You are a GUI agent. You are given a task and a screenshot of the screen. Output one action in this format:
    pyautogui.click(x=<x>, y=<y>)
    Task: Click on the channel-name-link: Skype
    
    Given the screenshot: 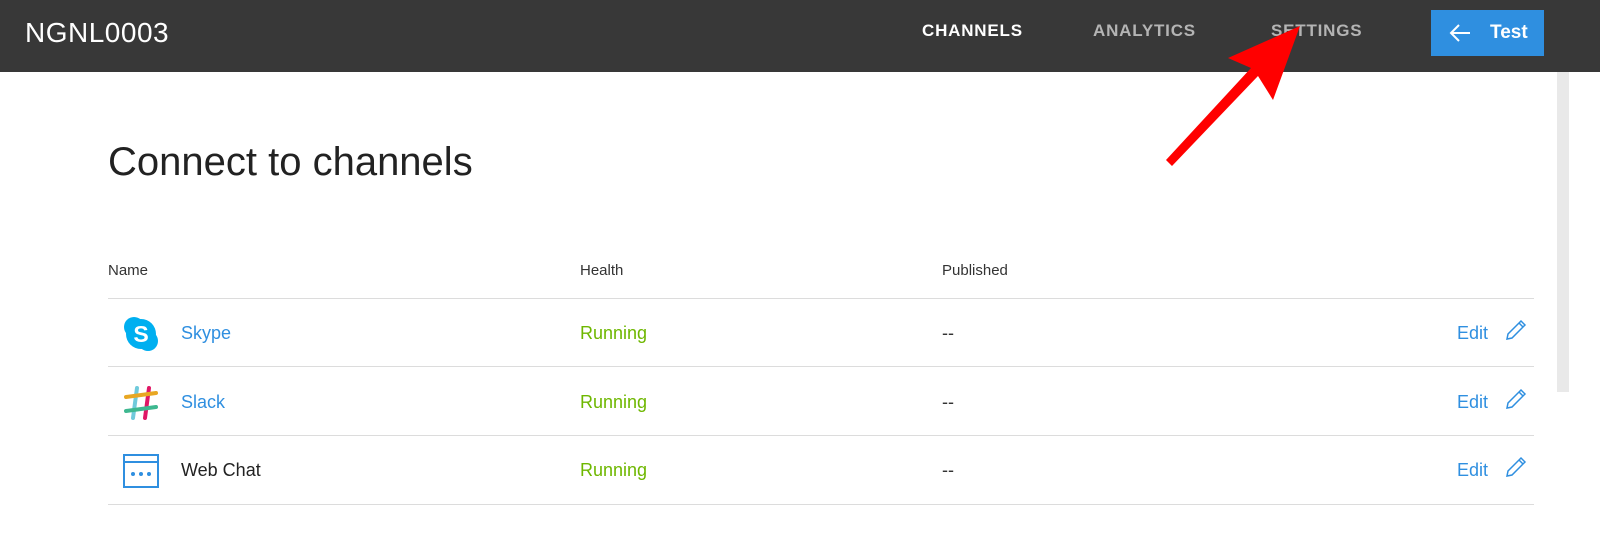 What is the action you would take?
    pyautogui.click(x=206, y=333)
    